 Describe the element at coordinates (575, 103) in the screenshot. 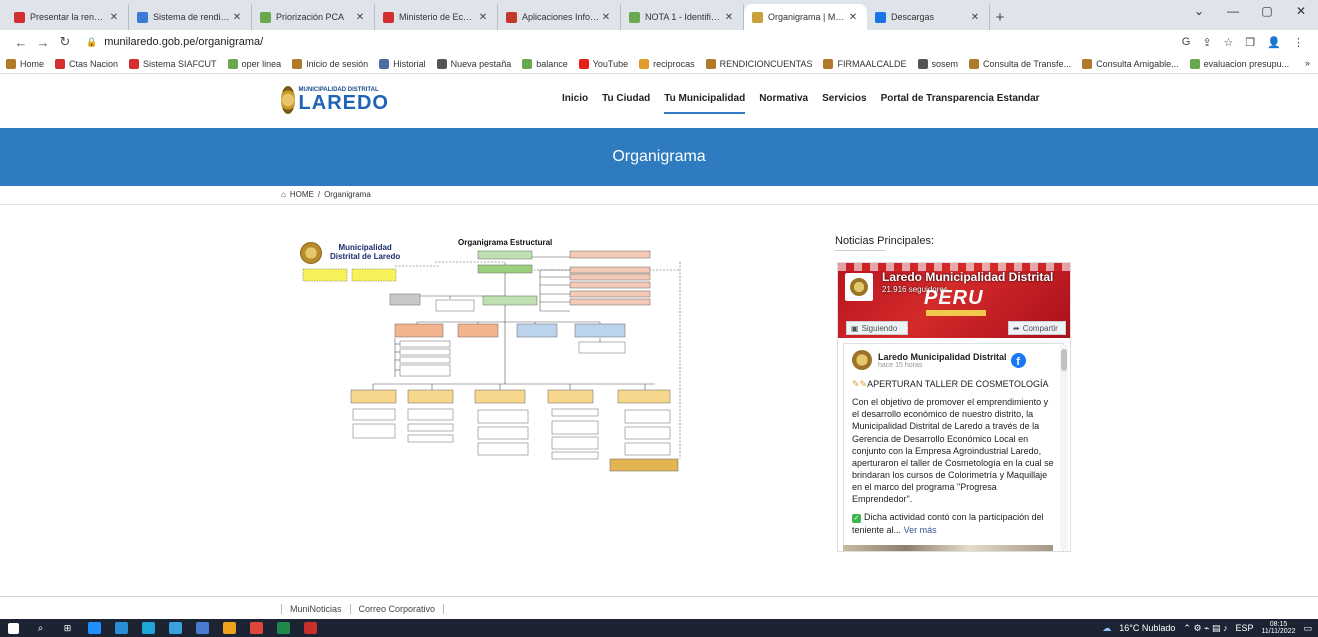

I see `nav-item: Inicio` at that location.